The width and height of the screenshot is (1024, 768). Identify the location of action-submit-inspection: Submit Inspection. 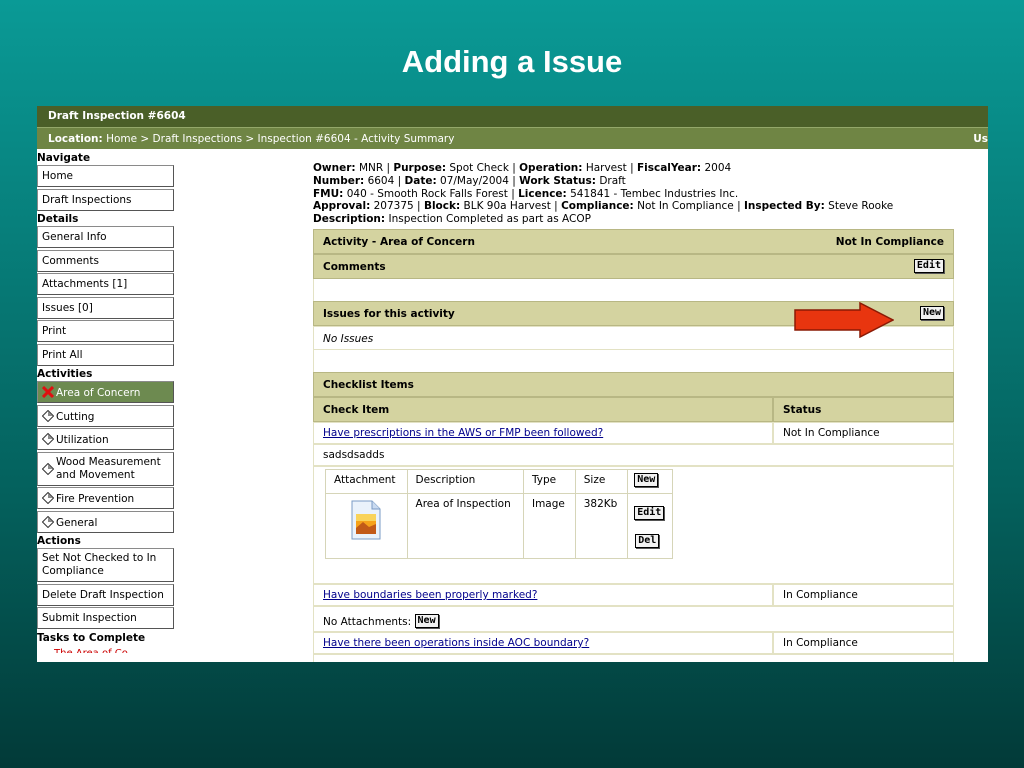
(105, 618).